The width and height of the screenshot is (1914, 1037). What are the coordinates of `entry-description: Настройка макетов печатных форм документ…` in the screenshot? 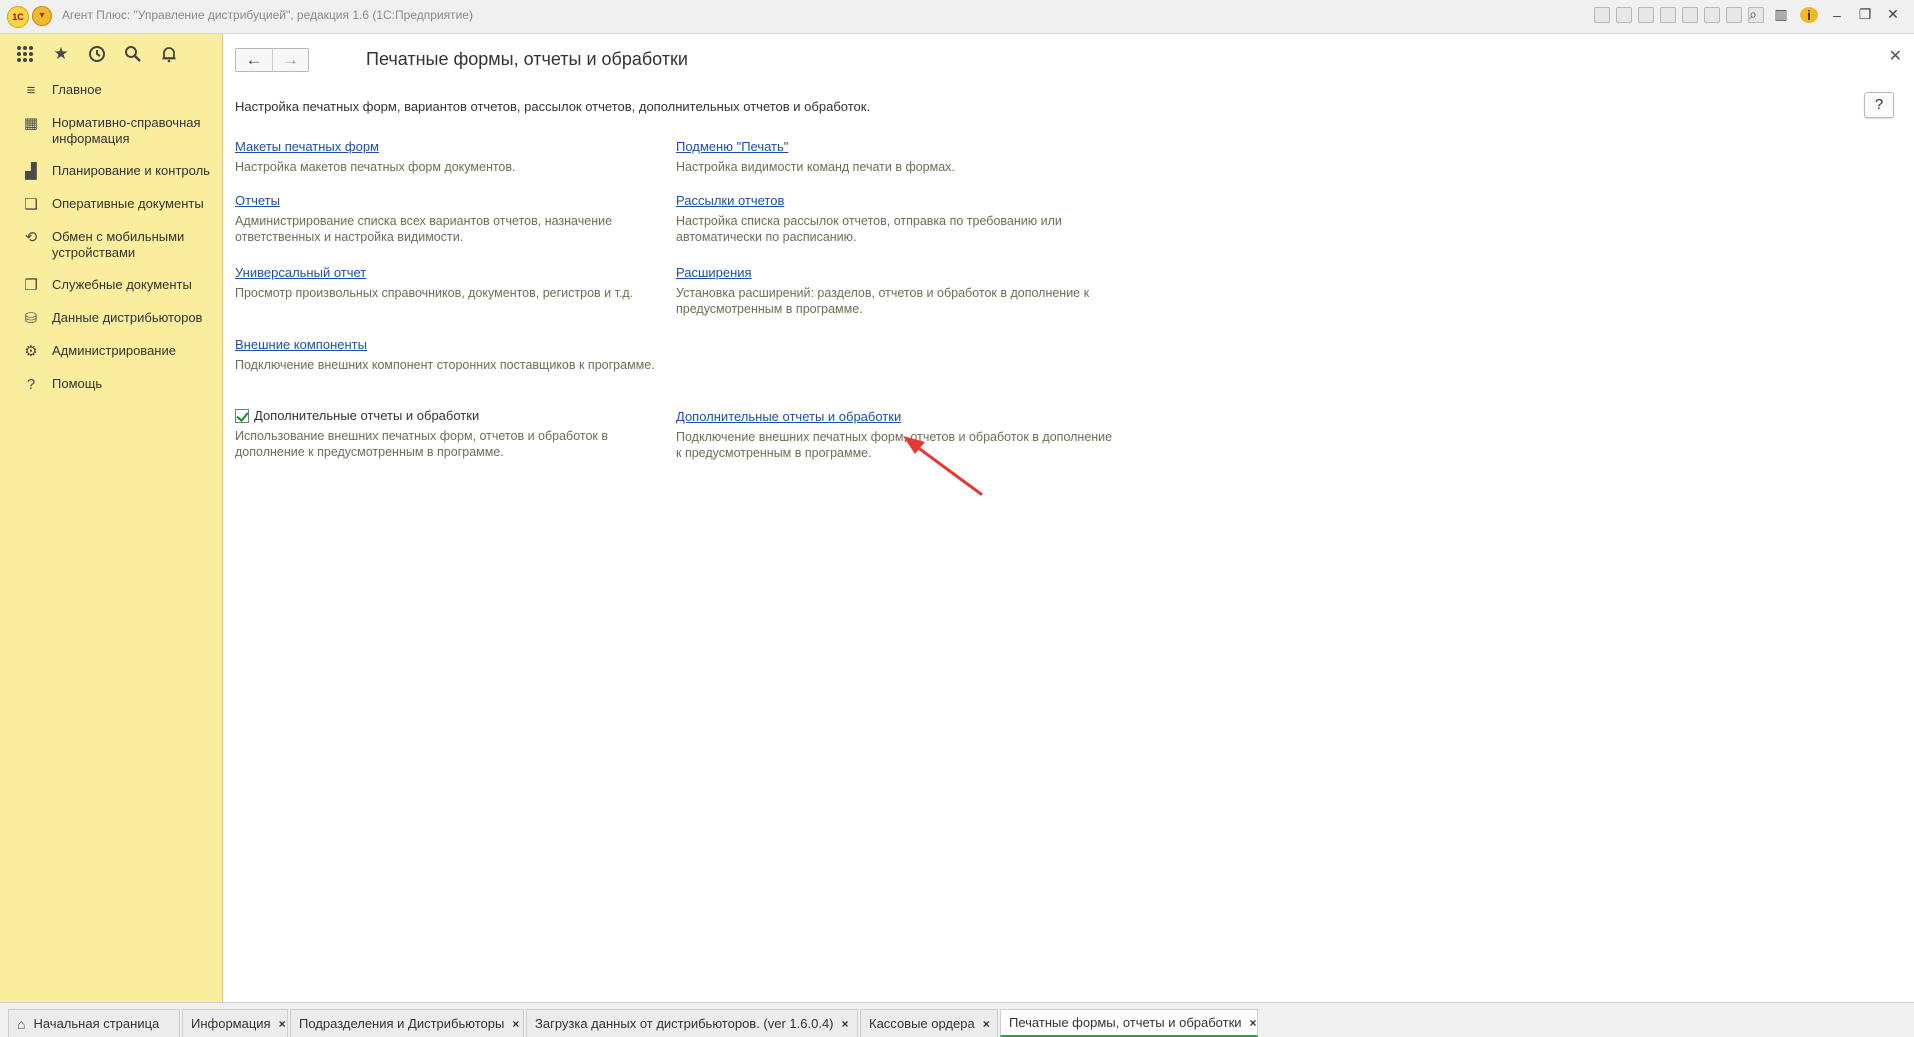 It's located at (375, 167).